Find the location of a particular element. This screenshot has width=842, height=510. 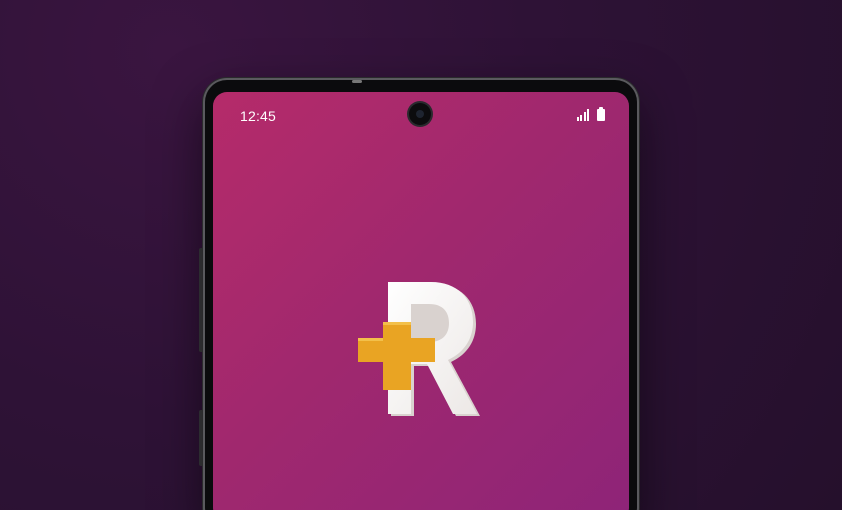

app-logo-r-plus-icon is located at coordinates (418, 347).